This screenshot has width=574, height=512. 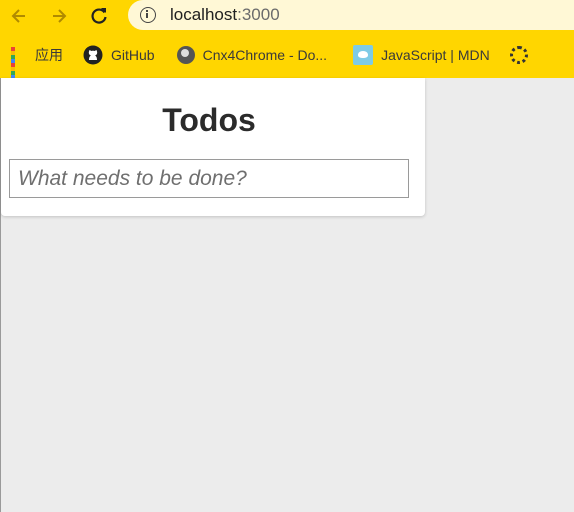 I want to click on bookmark-github: GitHub, so click(x=119, y=55).